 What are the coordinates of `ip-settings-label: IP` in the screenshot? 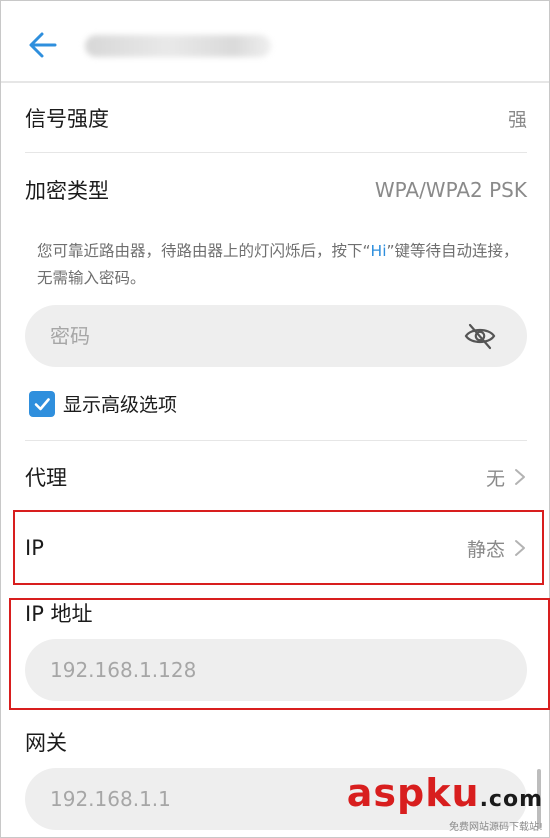 It's located at (34, 548).